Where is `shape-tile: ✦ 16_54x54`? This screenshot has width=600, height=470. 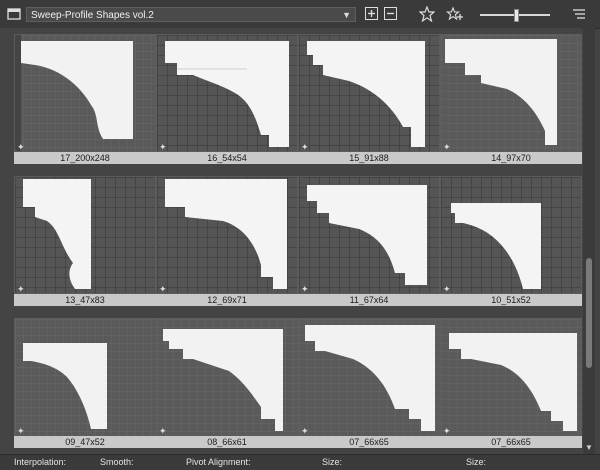
shape-tile: ✦ 16_54x54 is located at coordinates (227, 104).